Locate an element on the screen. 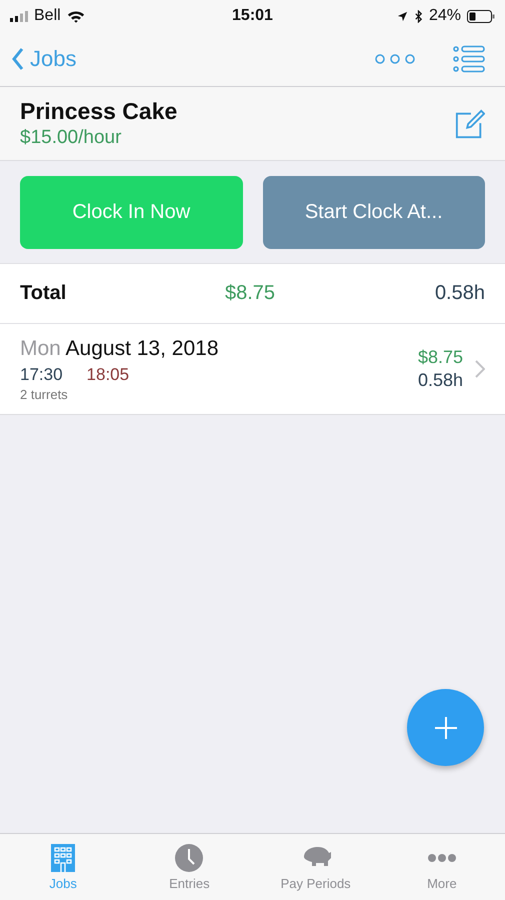 The height and width of the screenshot is (900, 505). chevron-right-icon is located at coordinates (480, 369).